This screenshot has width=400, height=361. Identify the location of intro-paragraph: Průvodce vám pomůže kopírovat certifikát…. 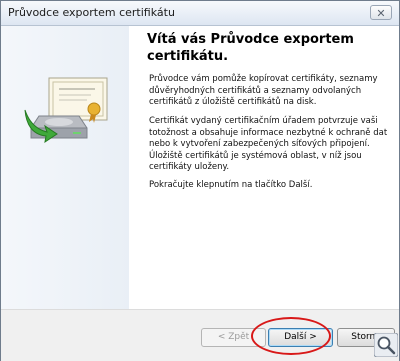
(263, 90).